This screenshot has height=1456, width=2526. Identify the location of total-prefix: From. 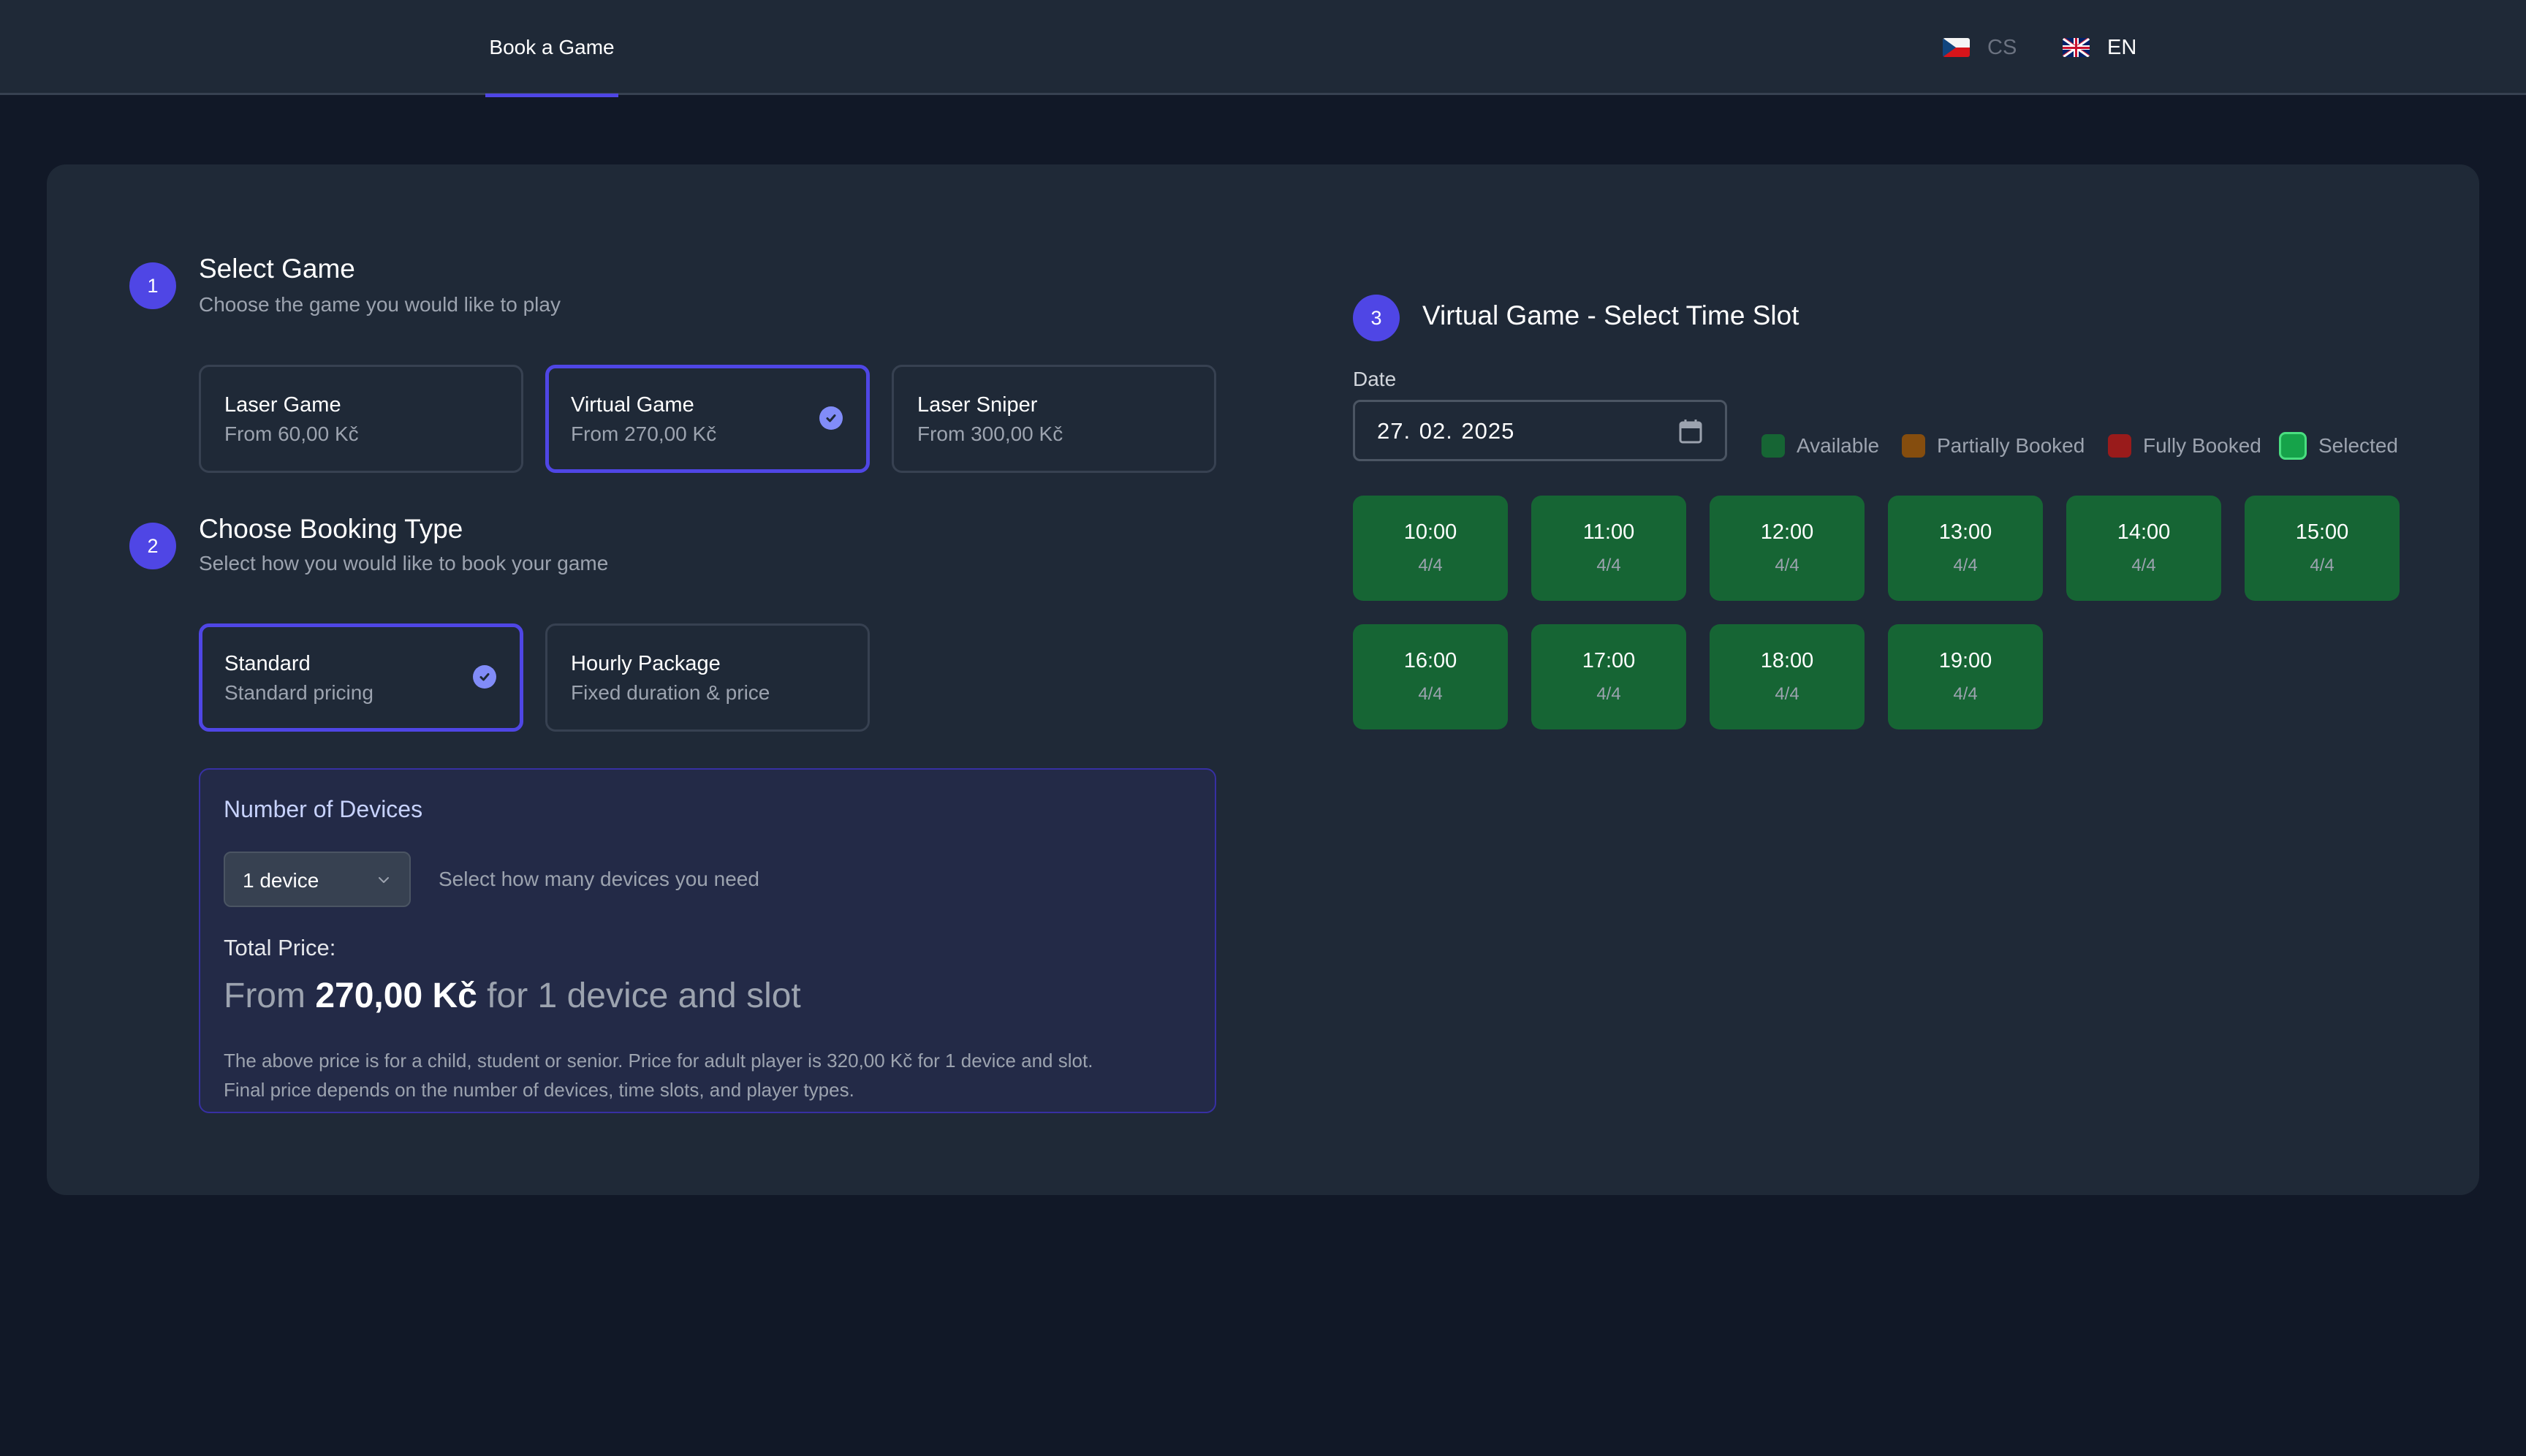
(270, 996).